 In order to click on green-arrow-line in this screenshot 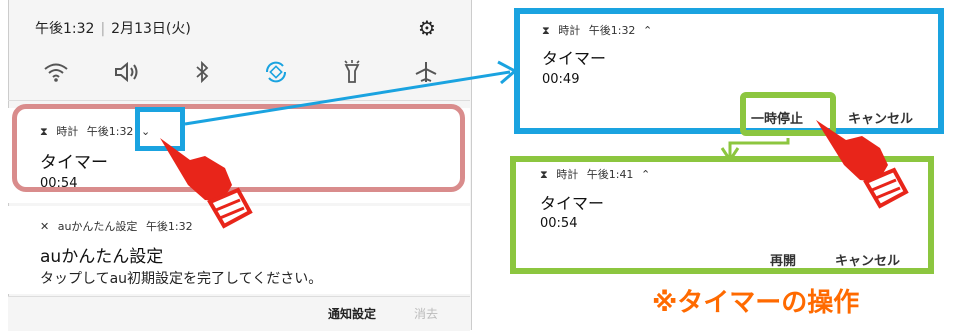, I will do `click(759, 148)`.